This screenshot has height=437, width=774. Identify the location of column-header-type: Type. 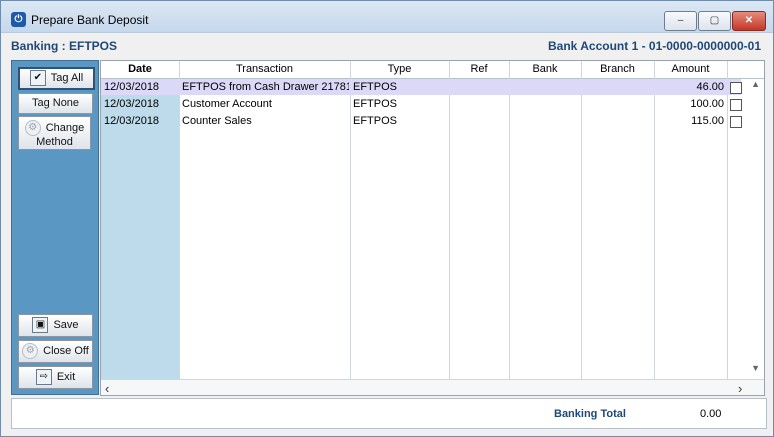
(399, 69).